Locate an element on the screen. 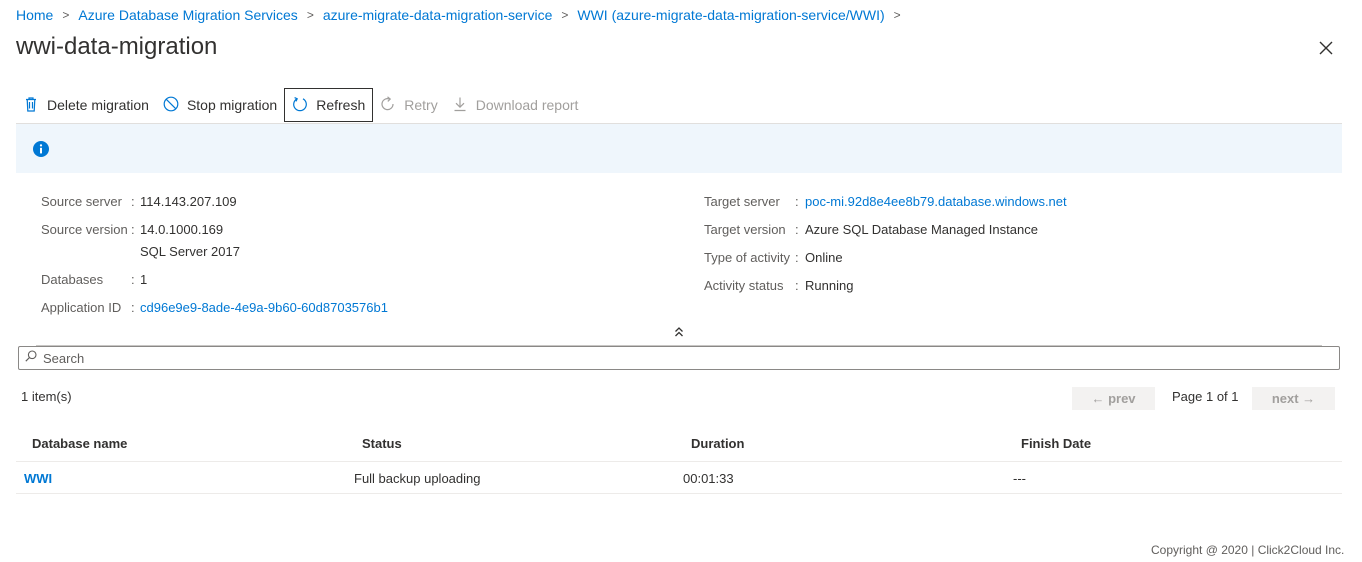  target-version-label: Target version is located at coordinates (745, 229).